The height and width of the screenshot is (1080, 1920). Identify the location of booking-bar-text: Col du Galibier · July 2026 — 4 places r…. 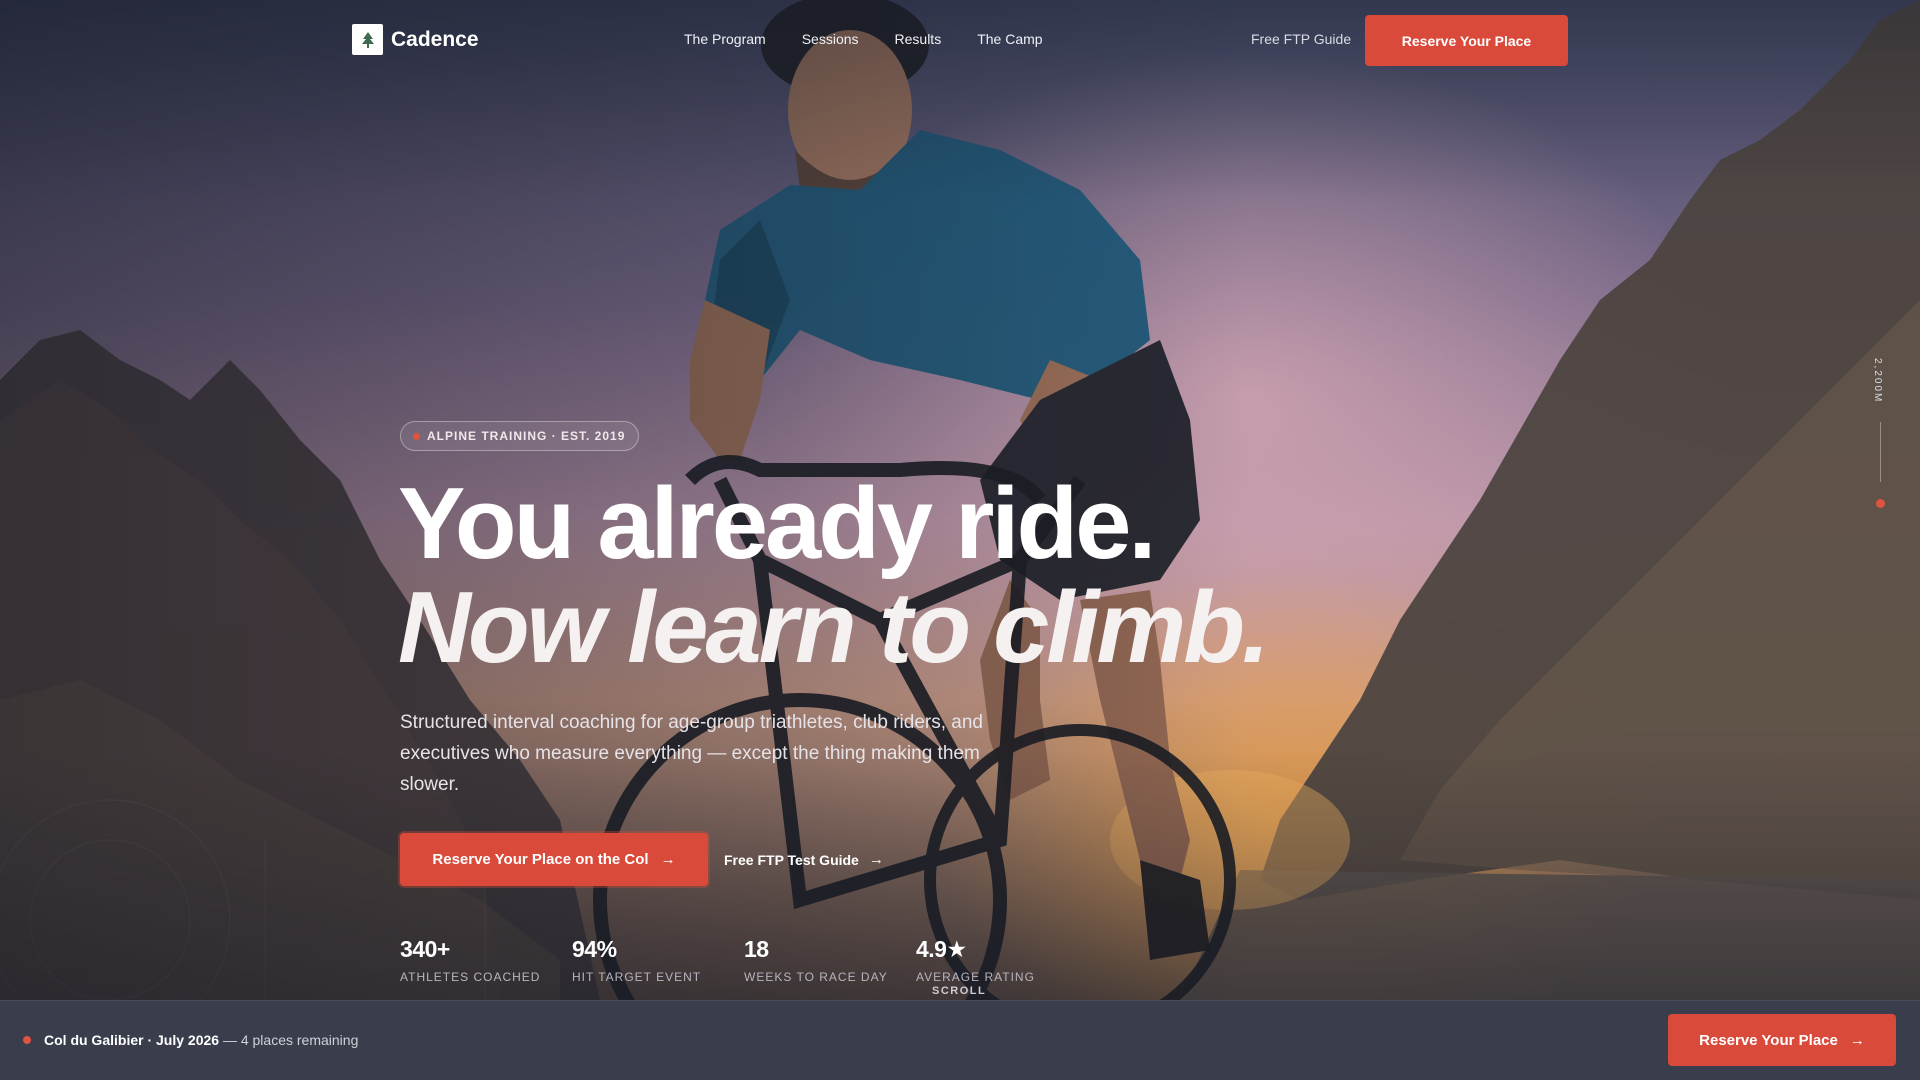
(201, 1040).